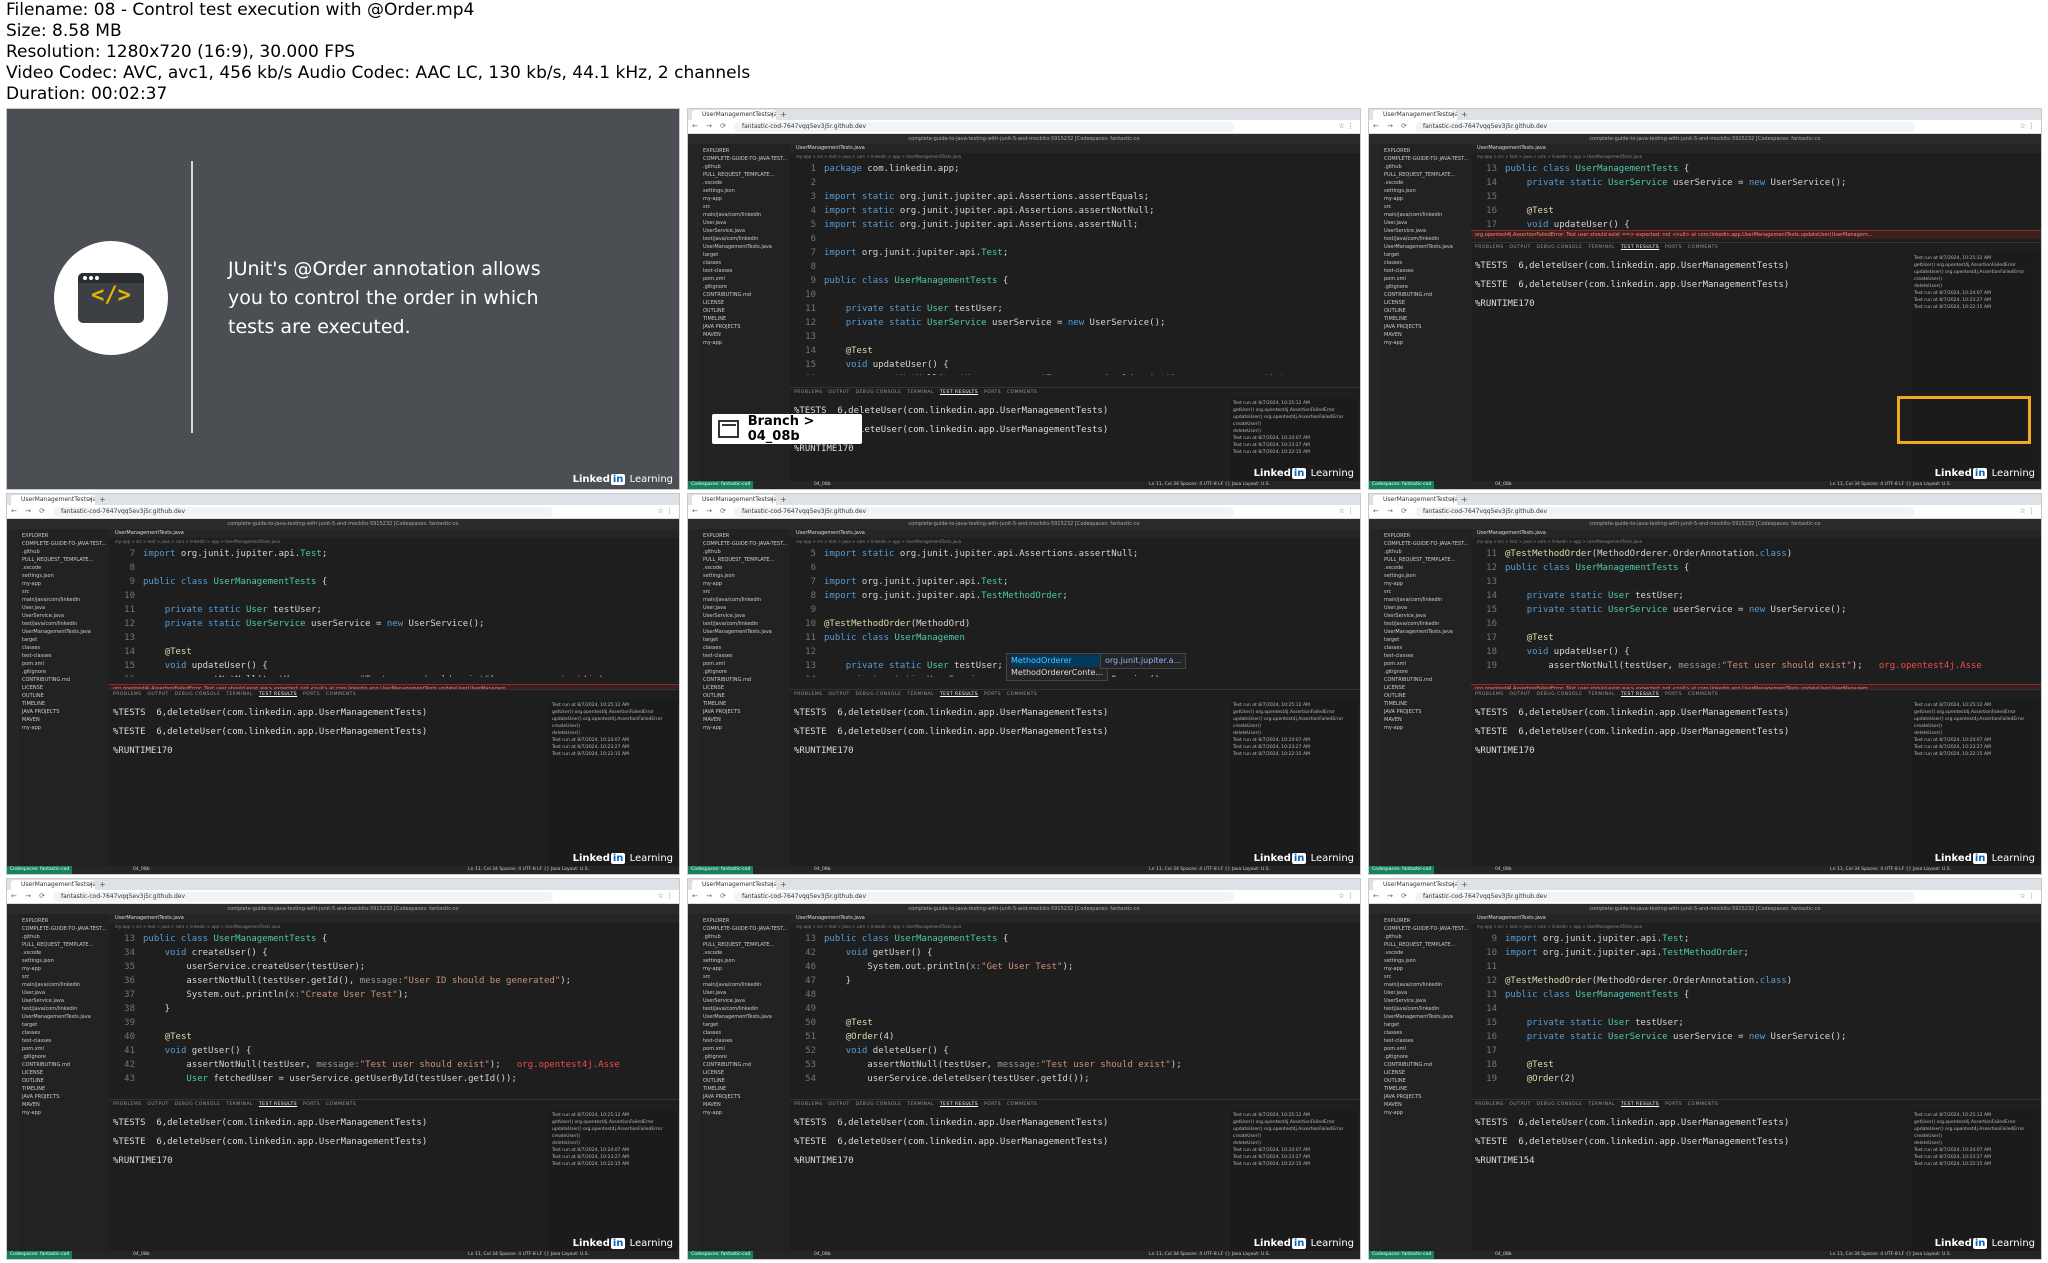  I want to click on test-tree-item: Test run at 8/7/2024, 10:25:12 AM, so click(1975, 705).